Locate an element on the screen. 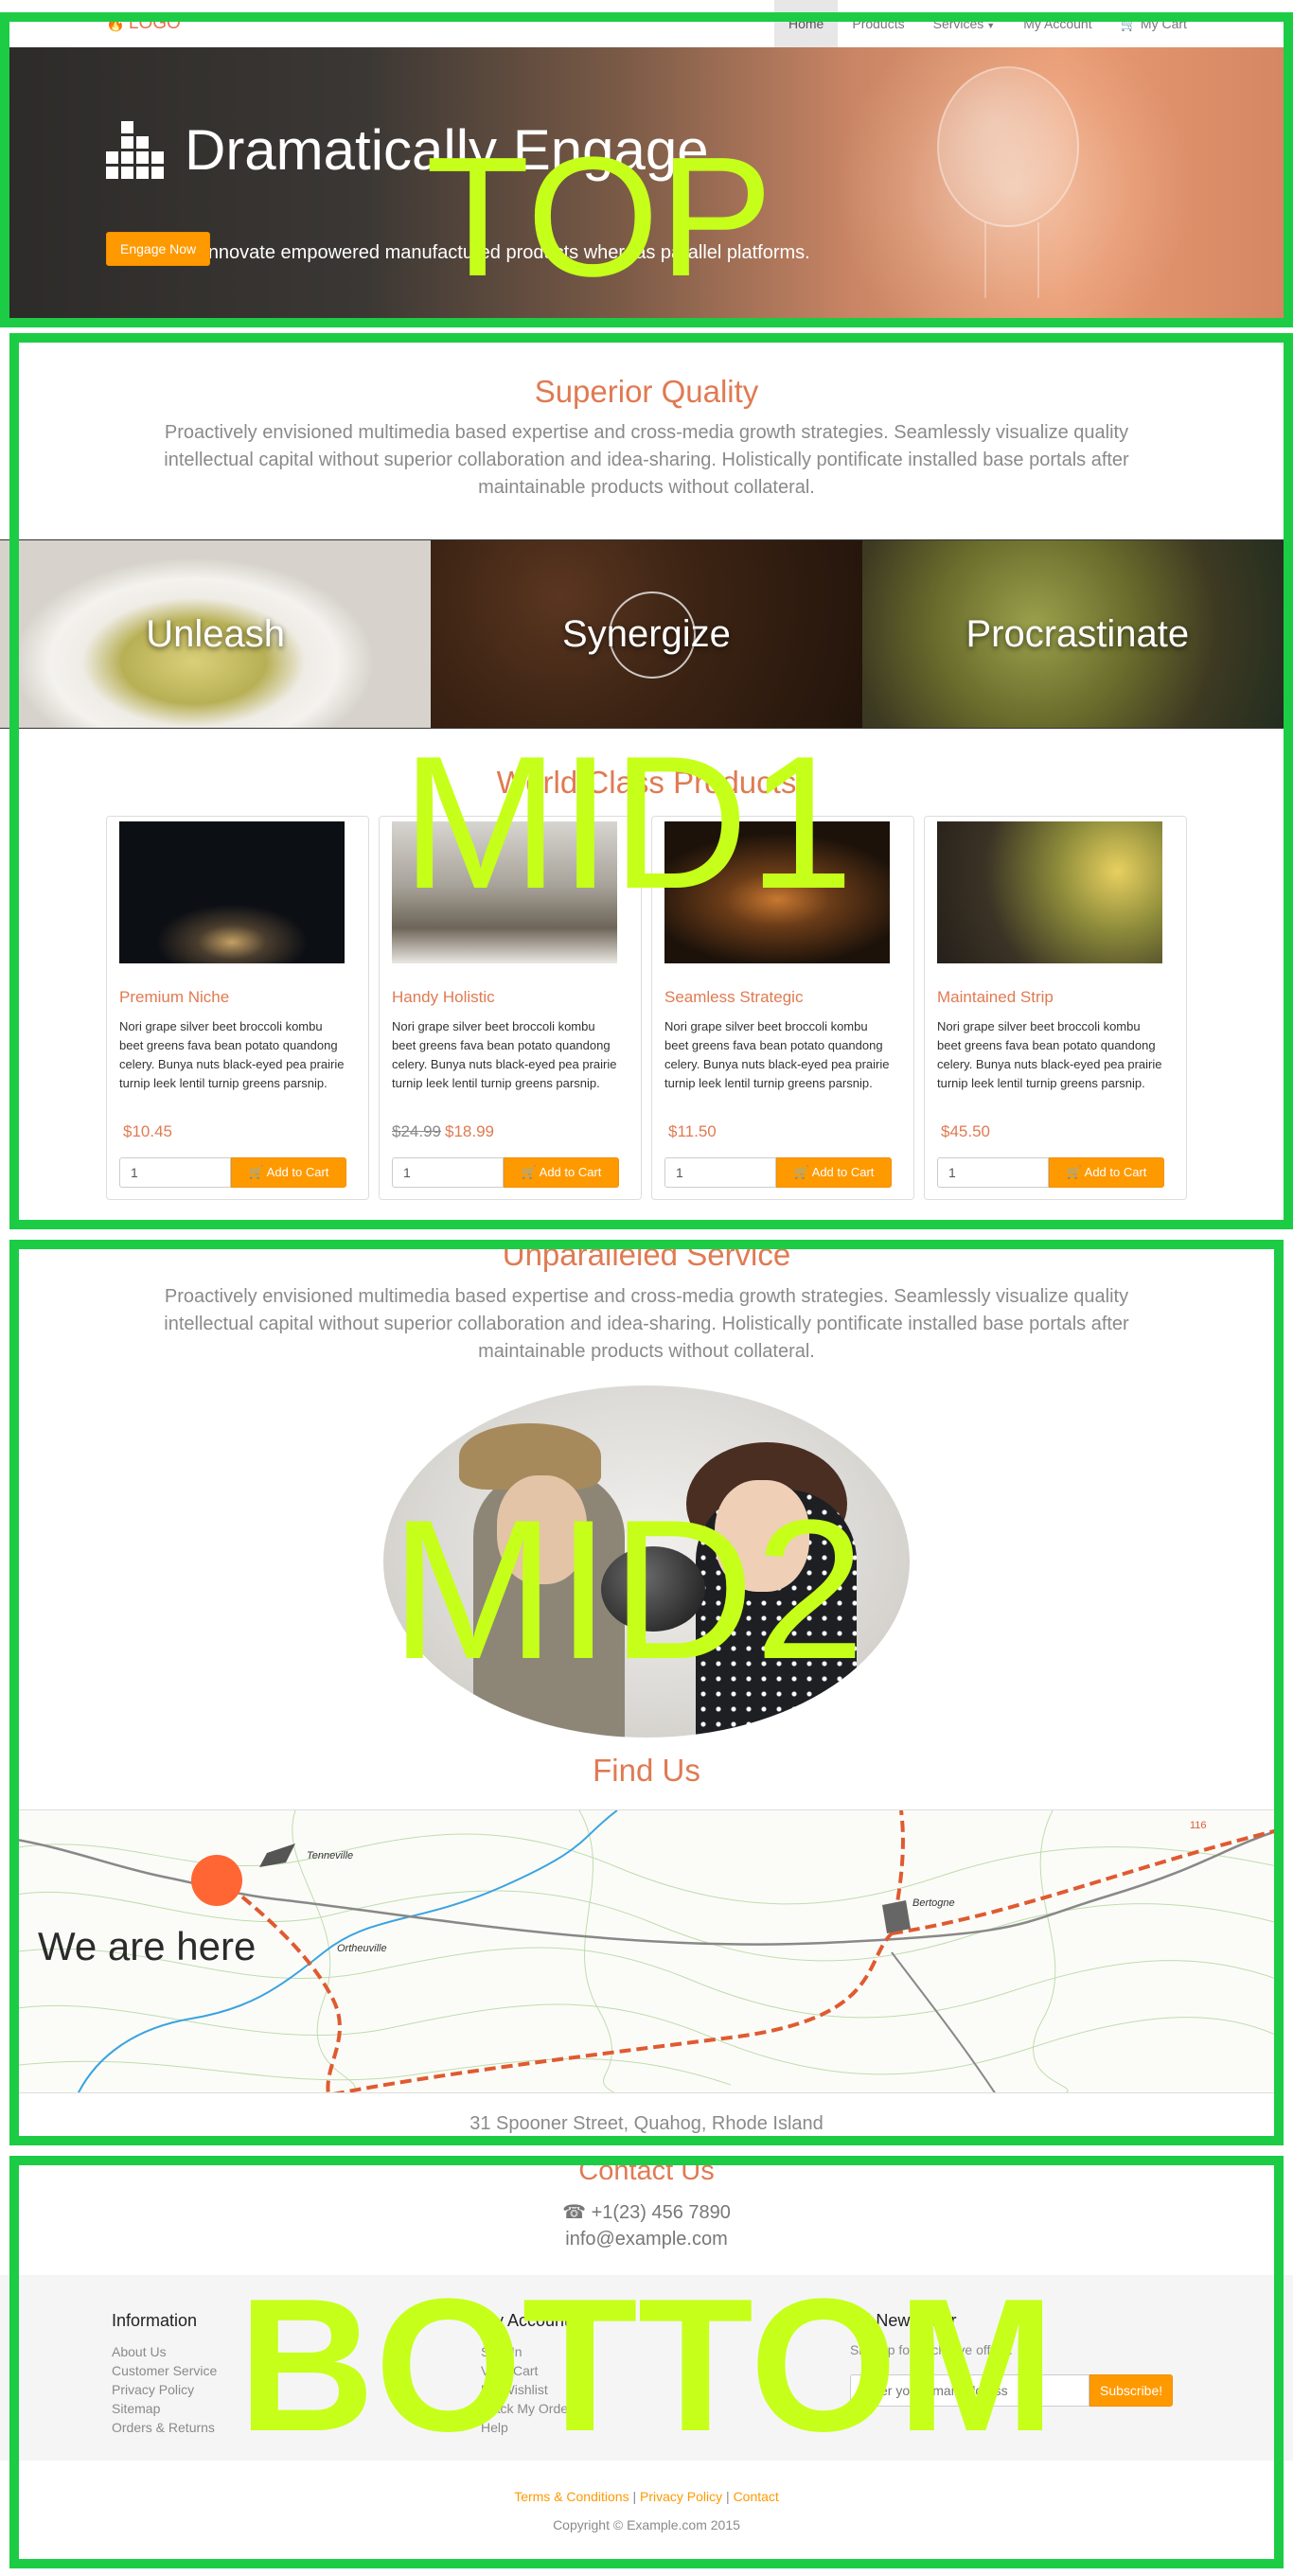 This screenshot has width=1293, height=2576. region-label-top: TOP is located at coordinates (599, 217).